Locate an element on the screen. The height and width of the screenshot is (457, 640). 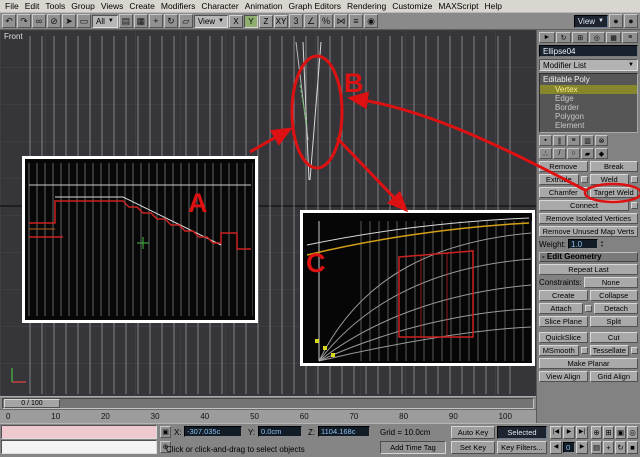
remove-button: Remove is located at coordinates (563, 166).